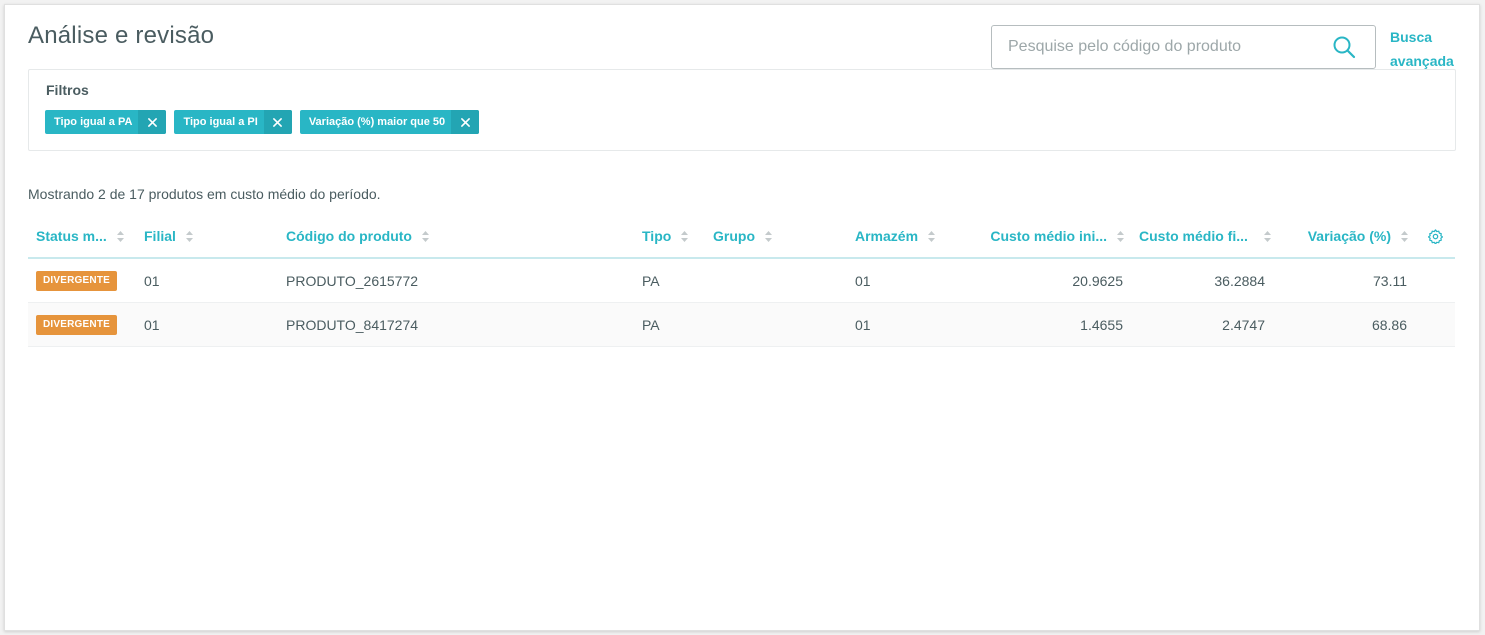 The width and height of the screenshot is (1485, 635). What do you see at coordinates (1411, 37) in the screenshot?
I see `advanced-search-line1: Busca` at bounding box center [1411, 37].